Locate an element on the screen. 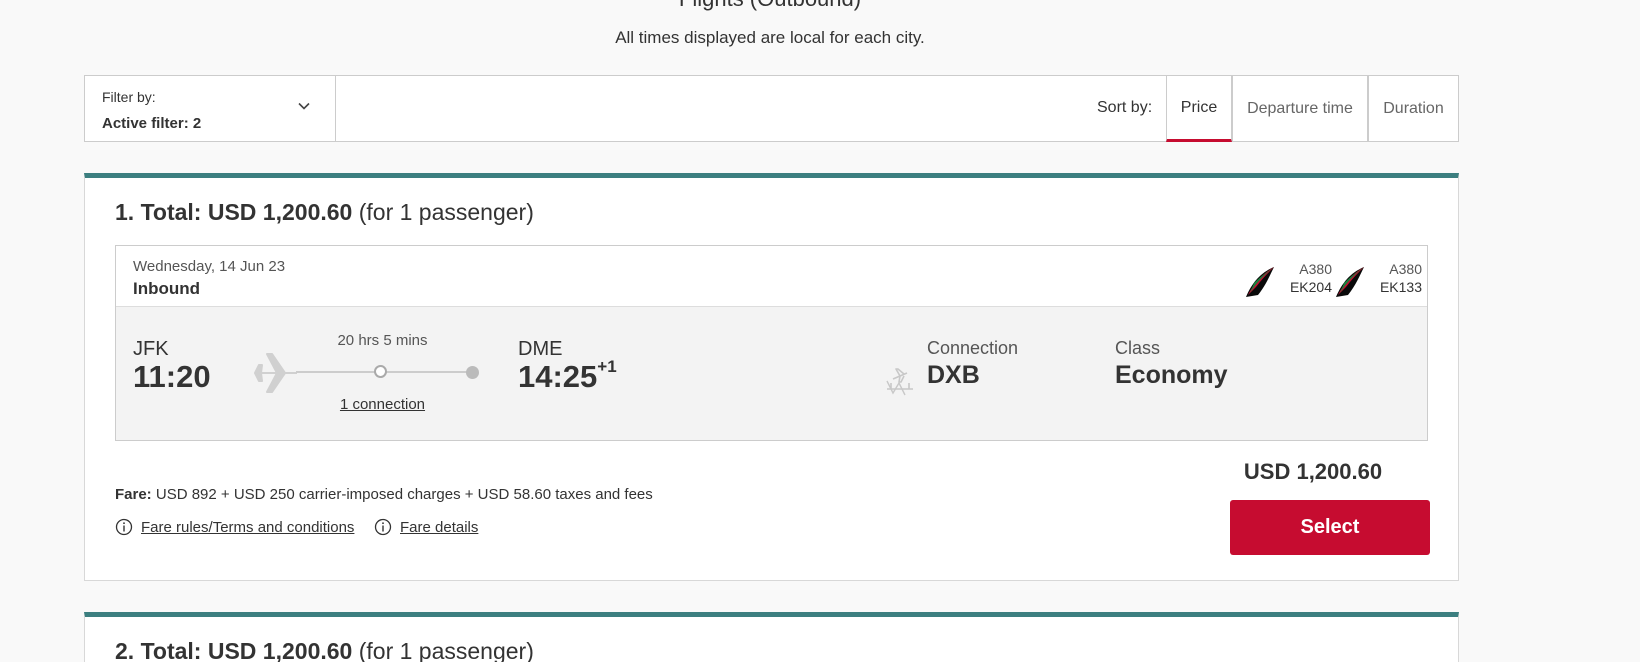 The height and width of the screenshot is (662, 1640). origin-airport-code: JFK is located at coordinates (151, 349).